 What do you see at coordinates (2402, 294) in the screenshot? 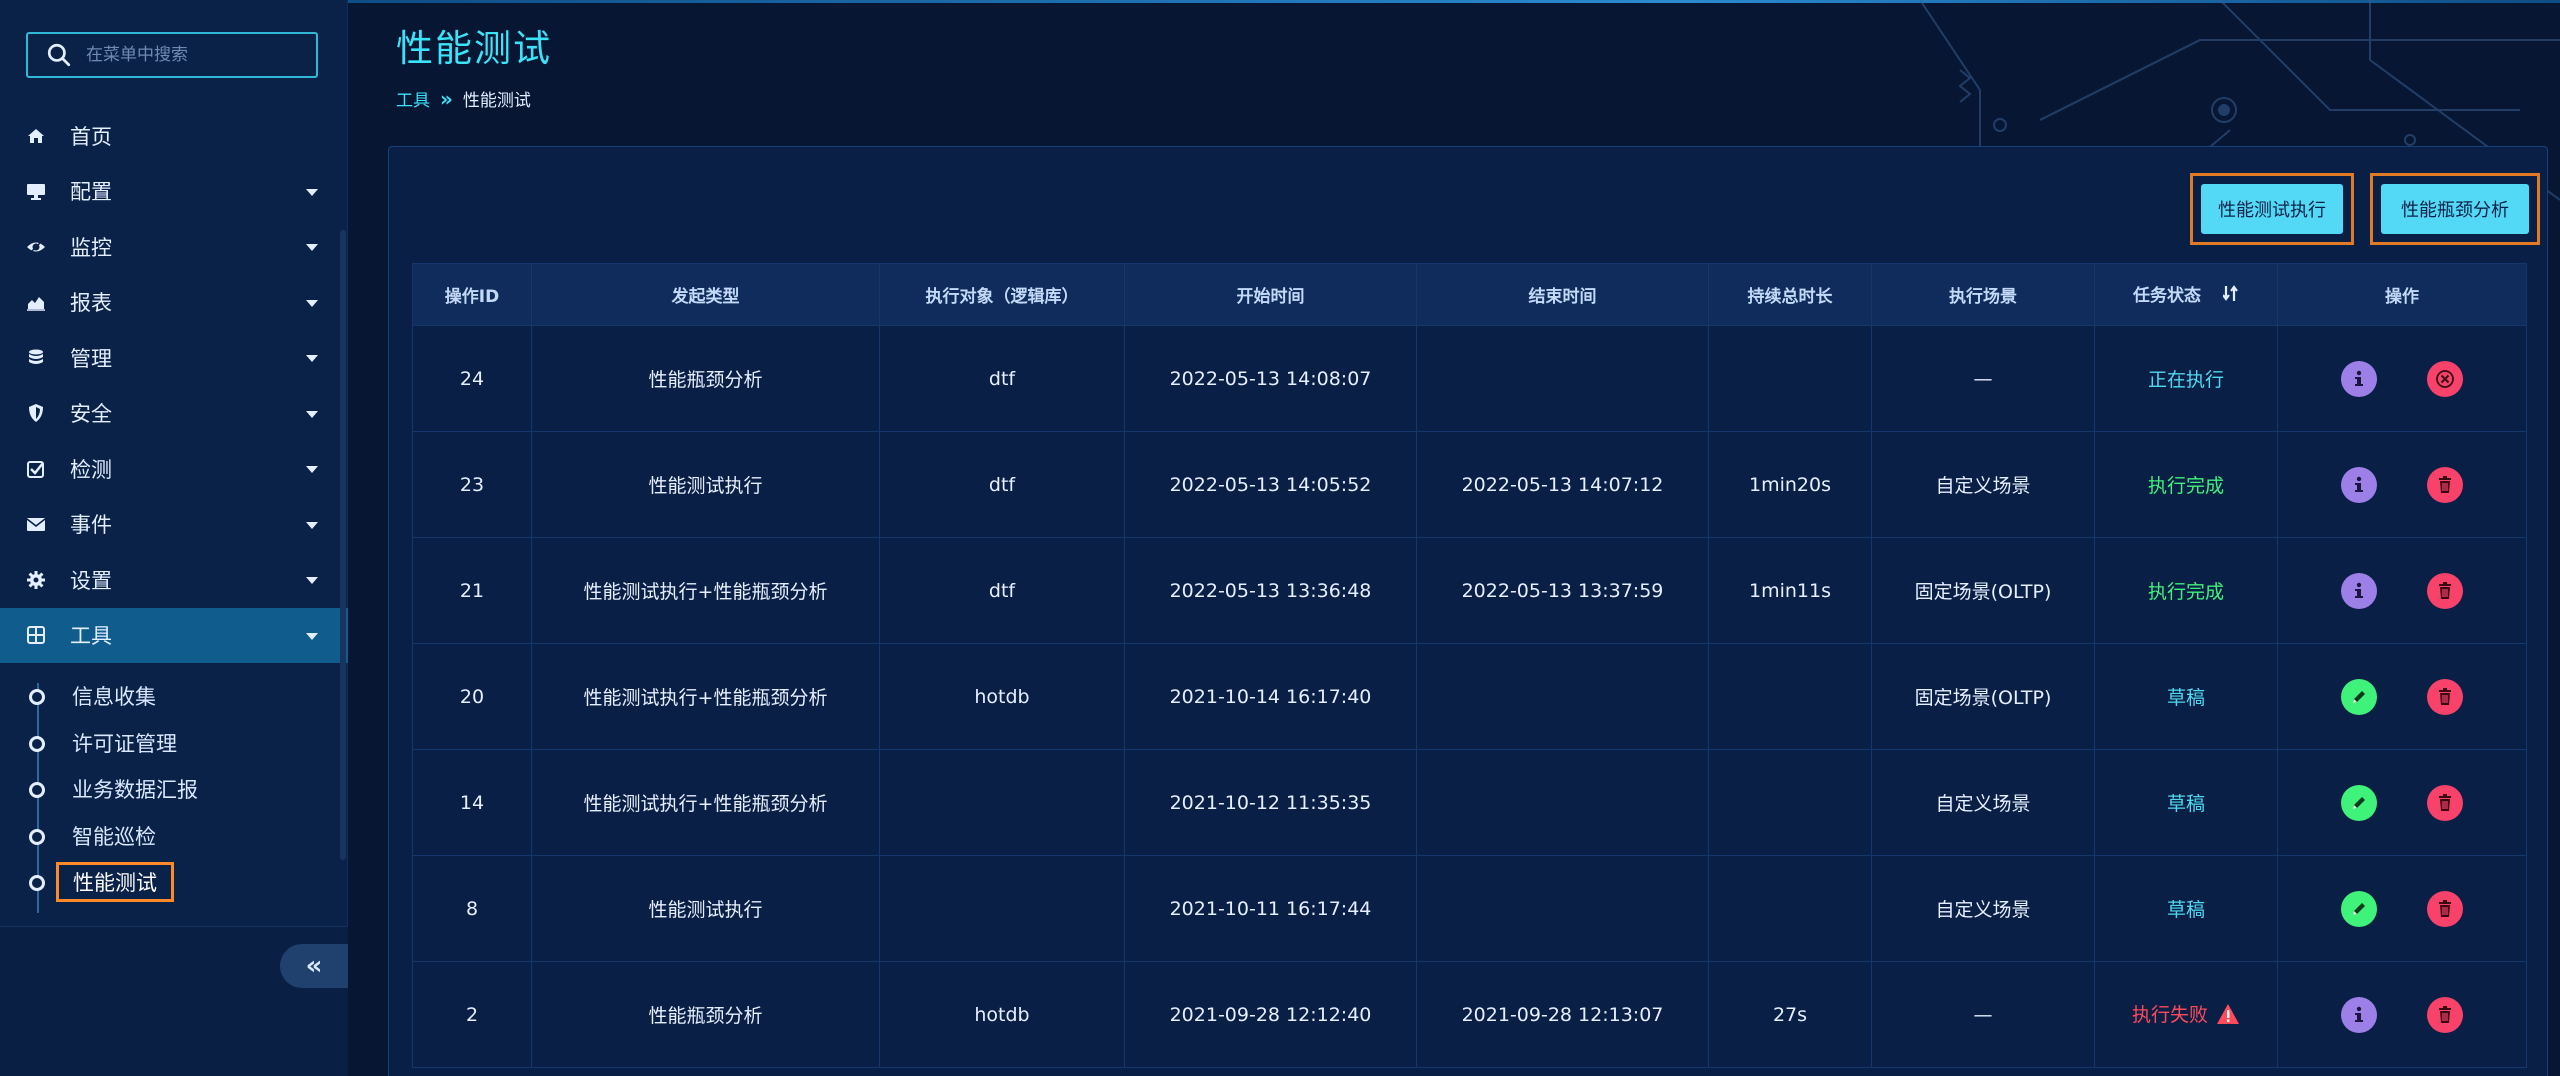
I see `header-actions: 操作` at bounding box center [2402, 294].